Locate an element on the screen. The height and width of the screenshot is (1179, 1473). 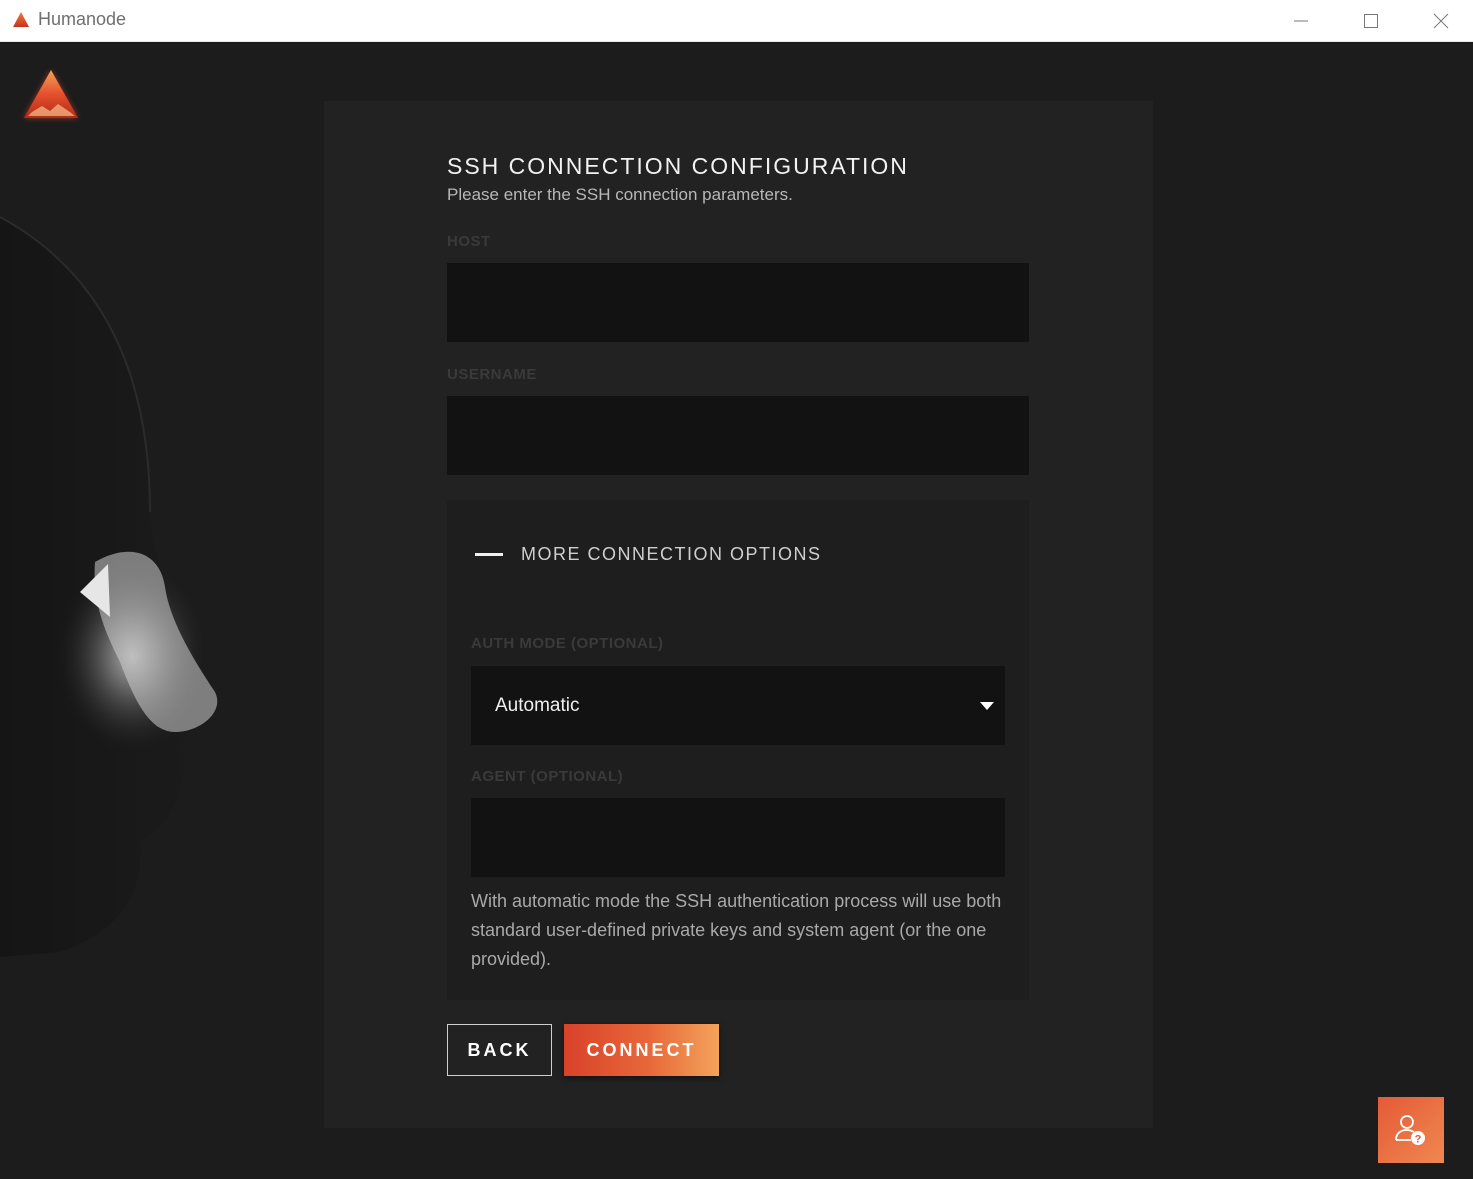
back-button: BACK is located at coordinates (499, 1050).